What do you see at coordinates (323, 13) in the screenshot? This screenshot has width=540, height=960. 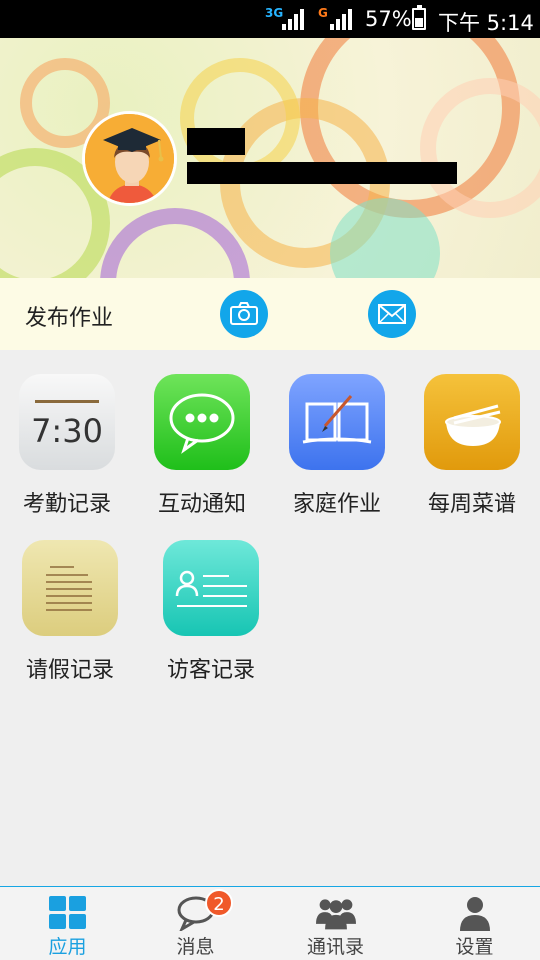 I see `network-type-2: G` at bounding box center [323, 13].